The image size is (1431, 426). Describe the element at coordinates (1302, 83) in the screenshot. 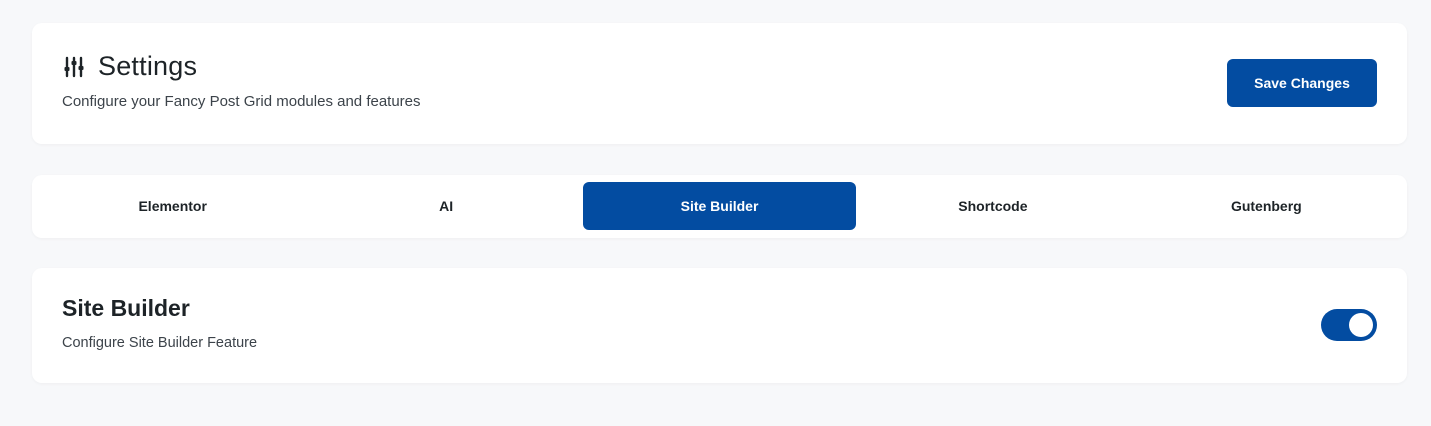

I see `save-changes-button: Save Changes` at that location.